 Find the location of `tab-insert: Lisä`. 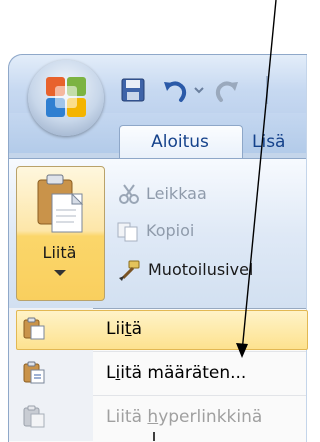

tab-insert: Lisä is located at coordinates (282, 142).